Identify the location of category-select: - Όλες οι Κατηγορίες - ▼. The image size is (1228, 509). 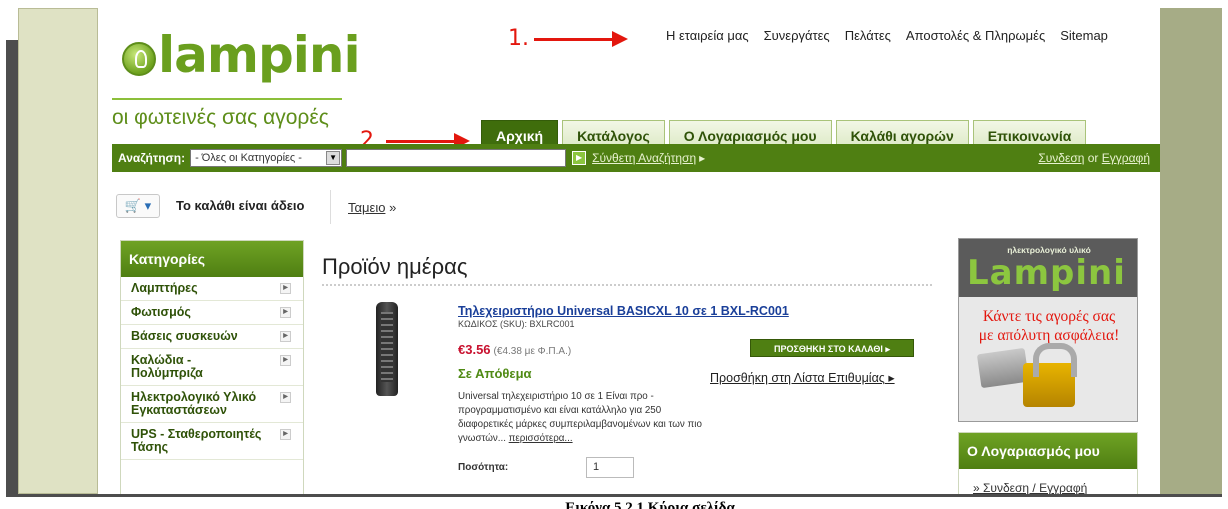
(266, 158).